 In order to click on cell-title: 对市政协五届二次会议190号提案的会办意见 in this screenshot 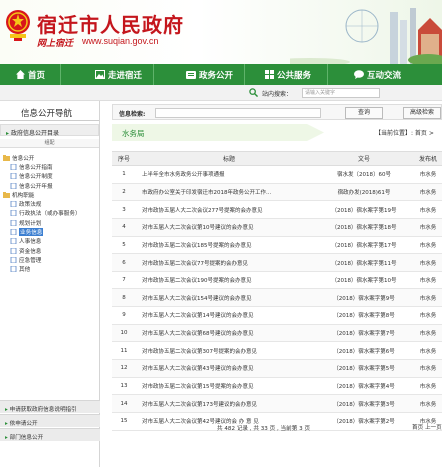, I will do `click(229, 280)`.